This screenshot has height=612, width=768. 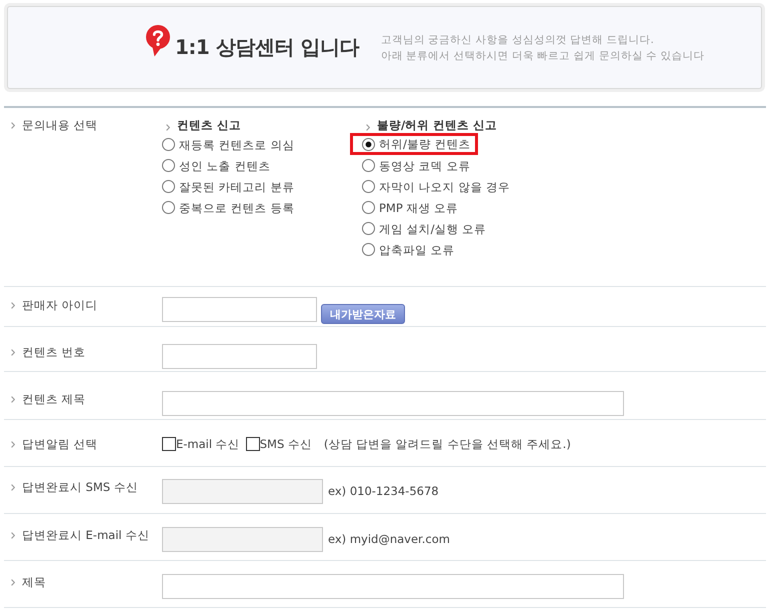 What do you see at coordinates (363, 314) in the screenshot?
I see `received-files-button: 내가받은자료` at bounding box center [363, 314].